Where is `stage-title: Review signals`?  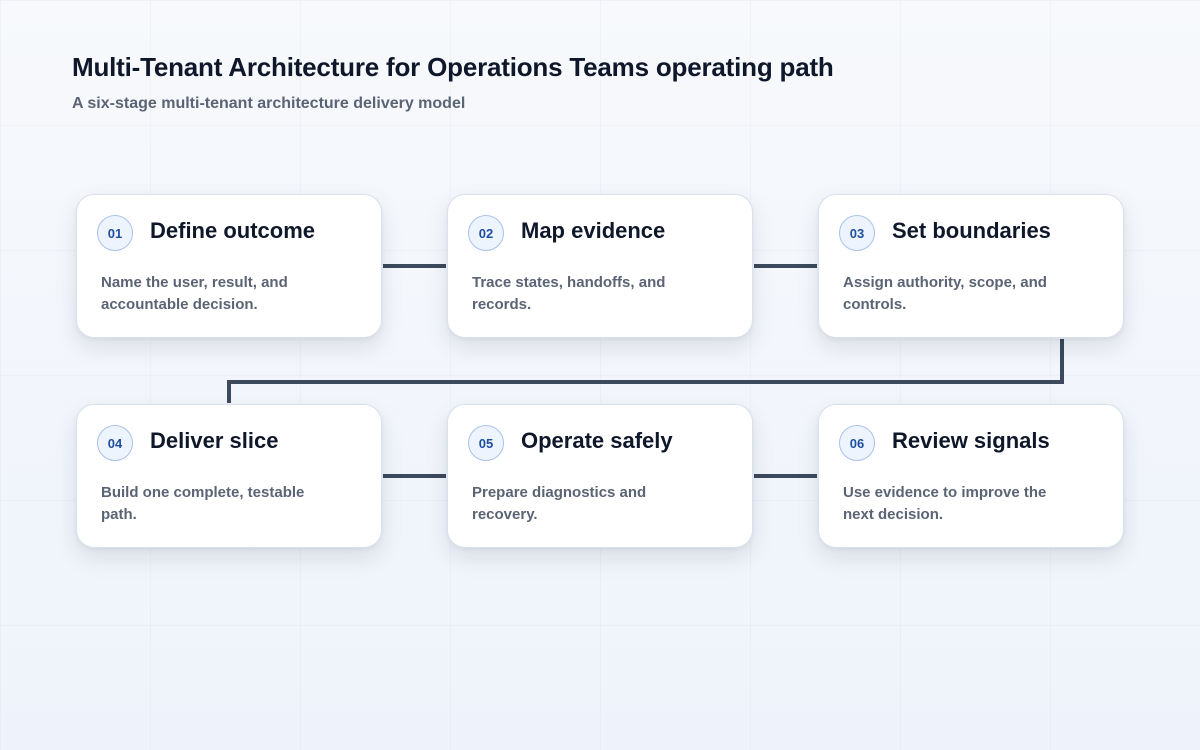
stage-title: Review signals is located at coordinates (971, 440).